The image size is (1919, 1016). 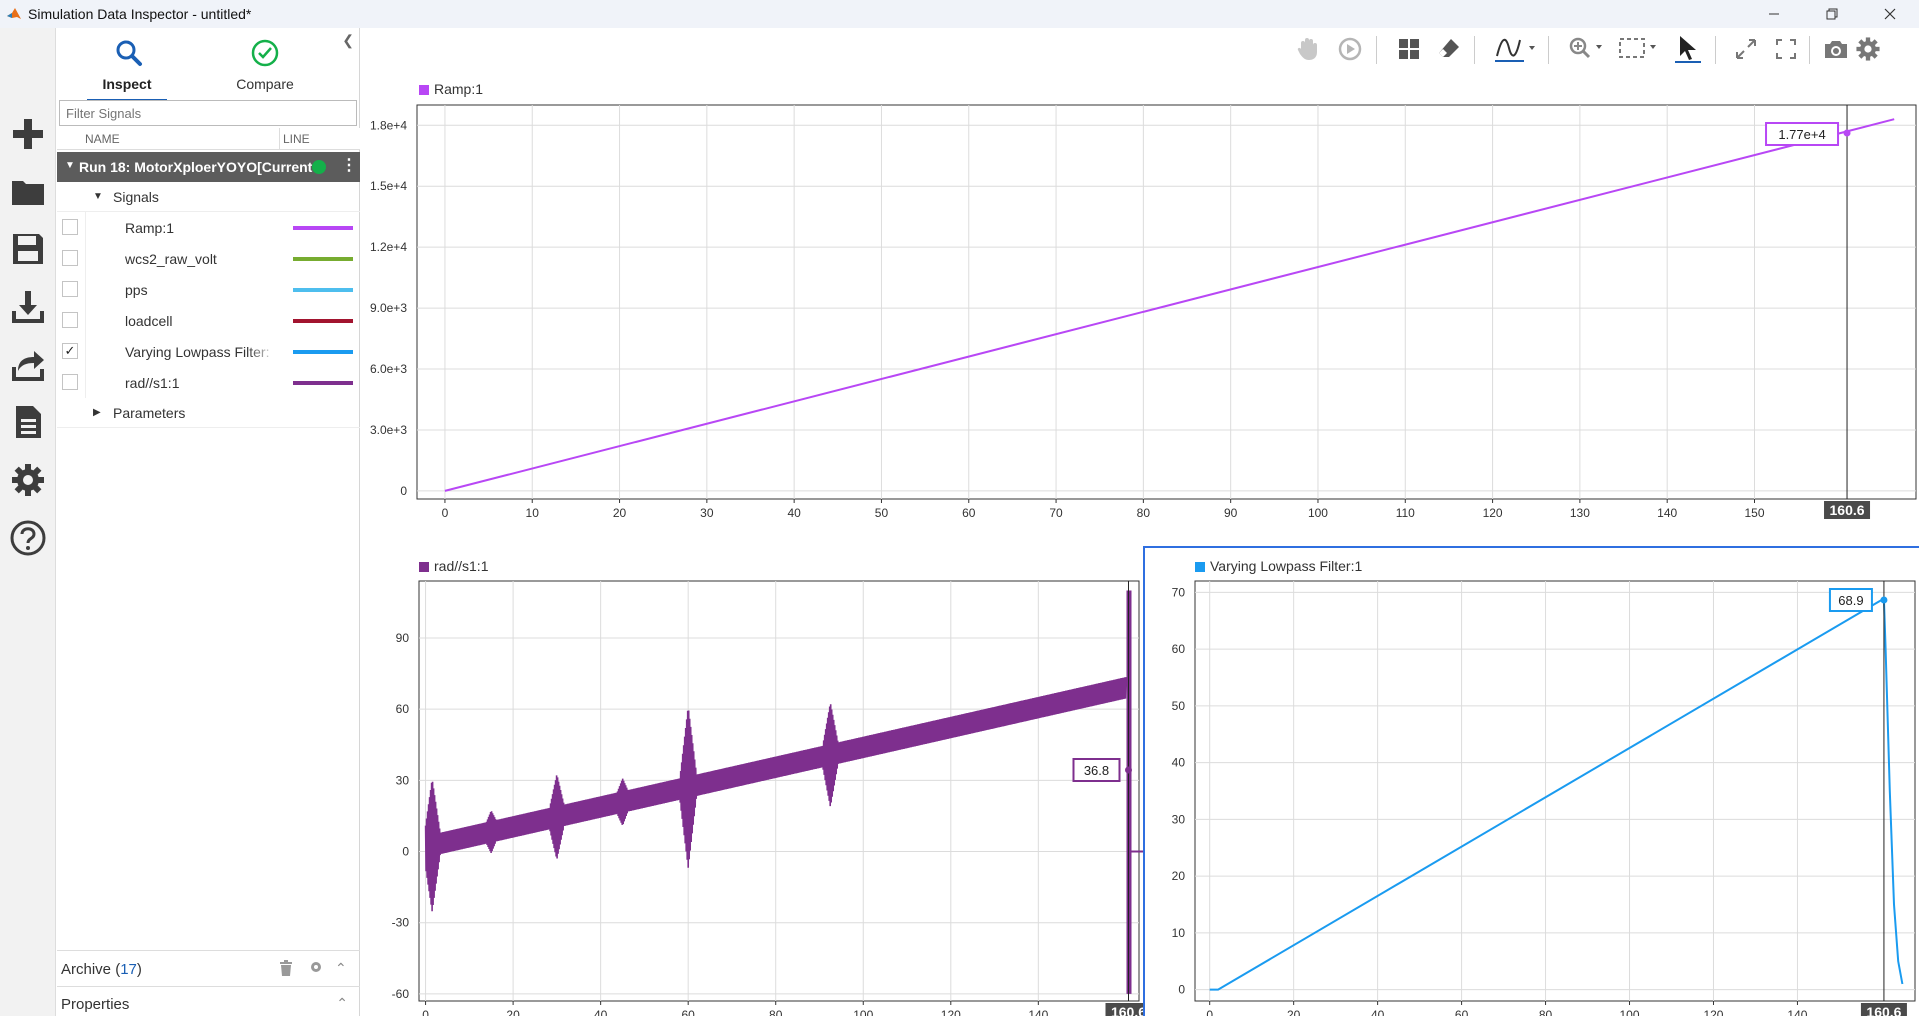 I want to click on signal-row: ✓ Varying Lowpass Filter:1, so click(x=208, y=351).